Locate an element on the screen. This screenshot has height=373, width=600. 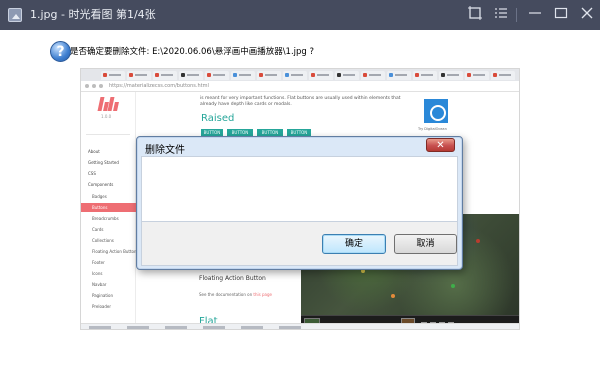
sidebar-item: Footer is located at coordinates (98, 262).